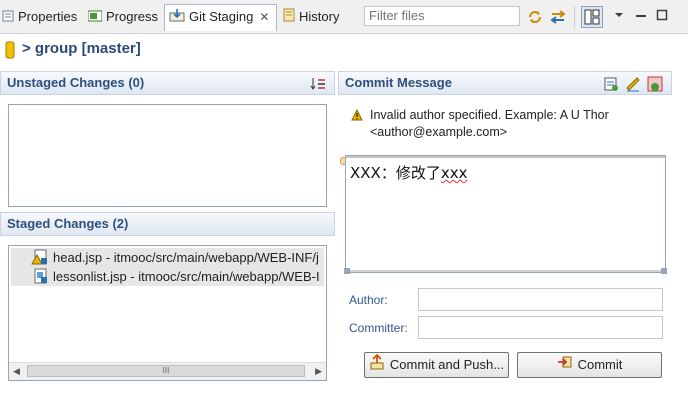 The image size is (688, 398). Describe the element at coordinates (388, 173) in the screenshot. I see `commit-message-colon: ：` at that location.